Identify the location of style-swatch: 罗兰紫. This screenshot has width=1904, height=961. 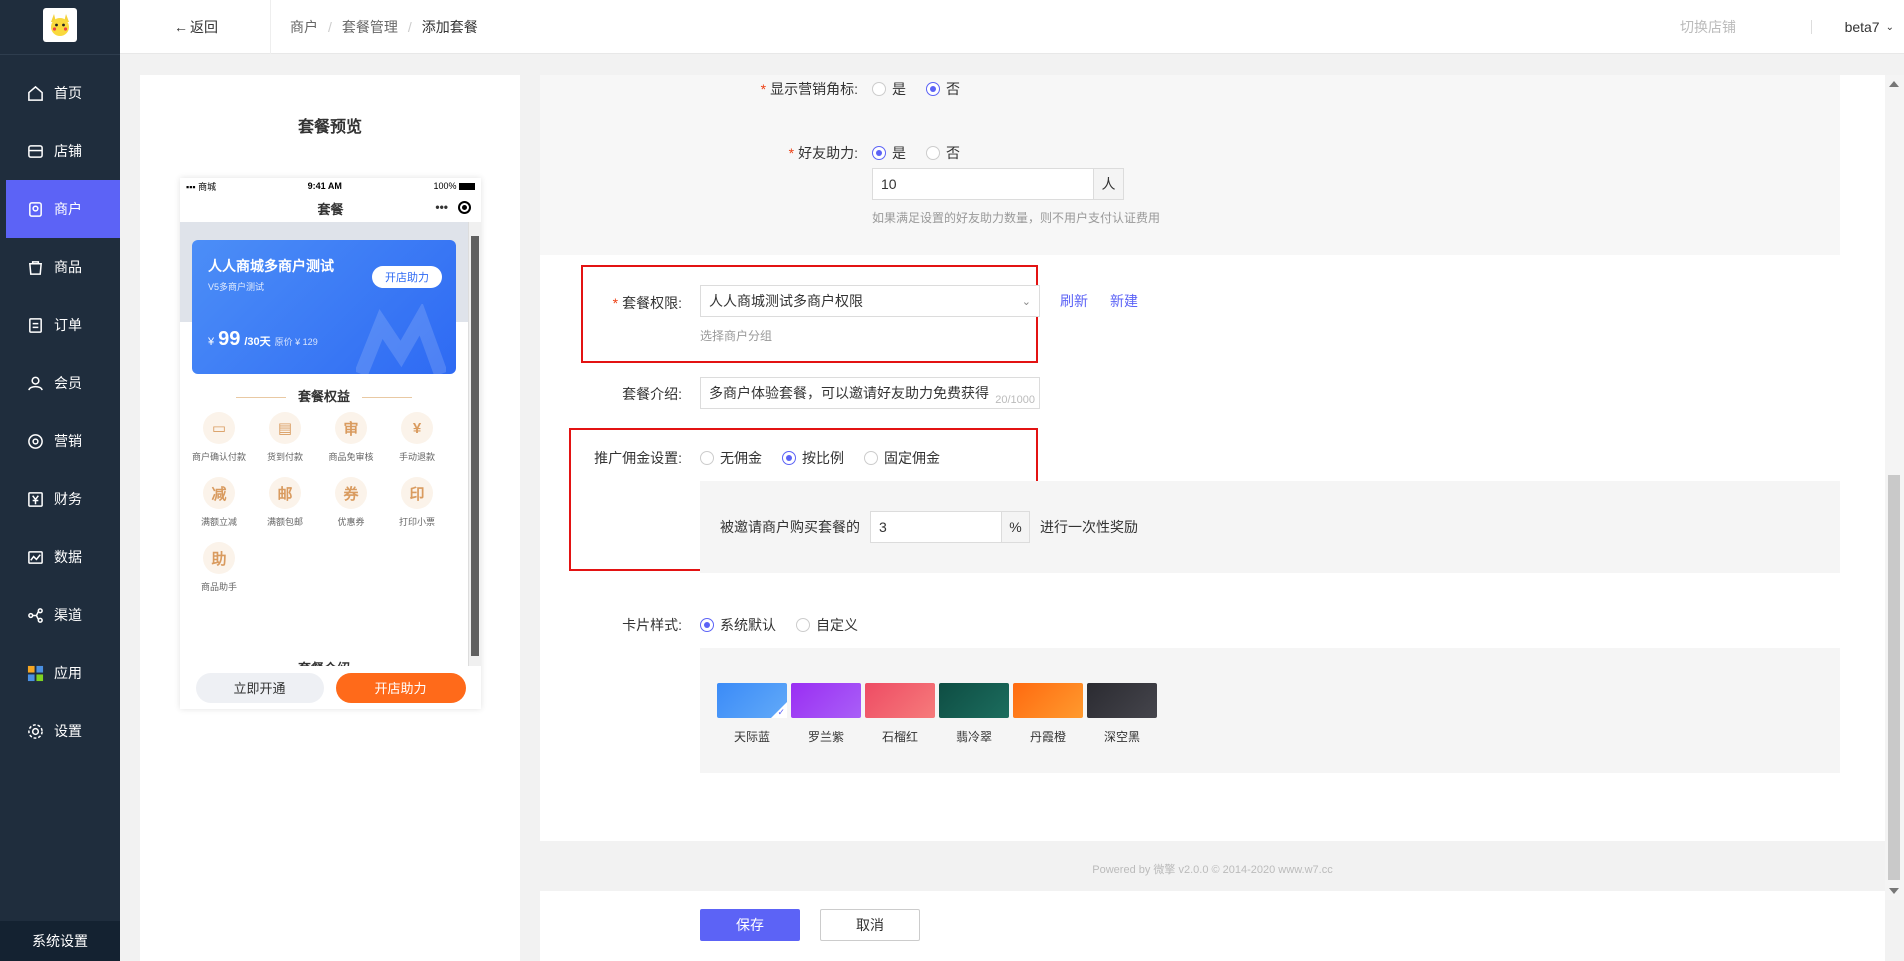
(826, 714).